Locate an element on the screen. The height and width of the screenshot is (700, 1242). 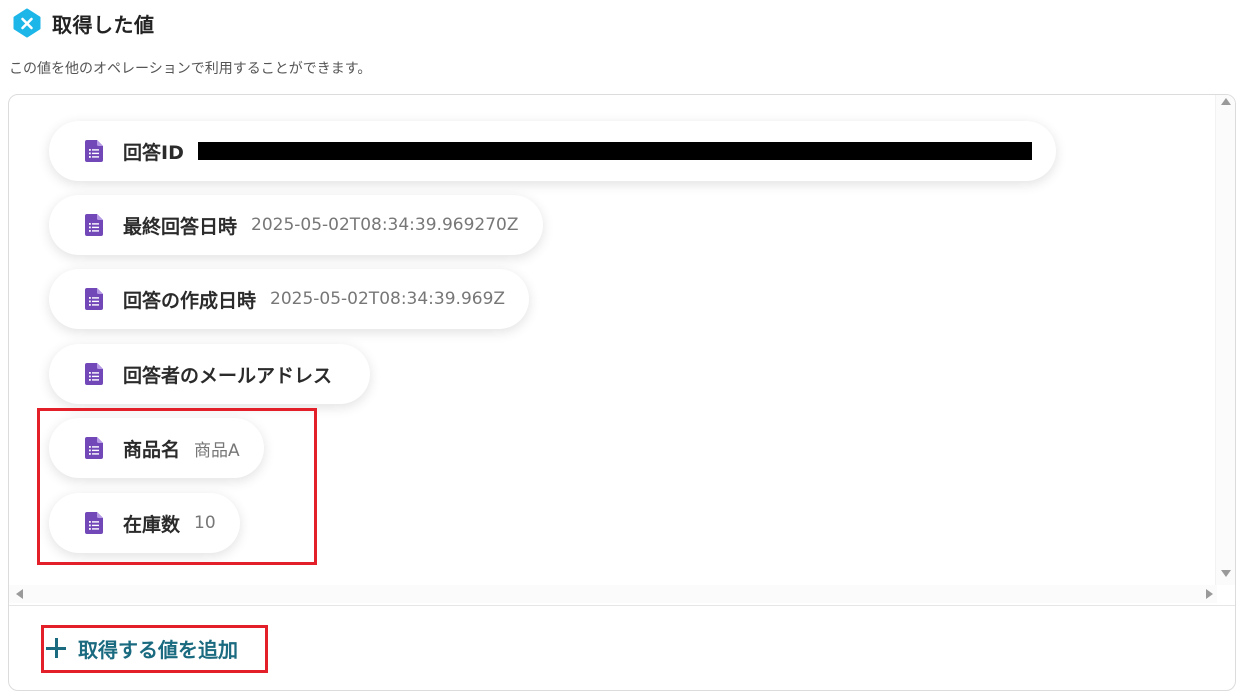
section-description: この値を他のオペレーションで利用することができます。 is located at coordinates (190, 69).